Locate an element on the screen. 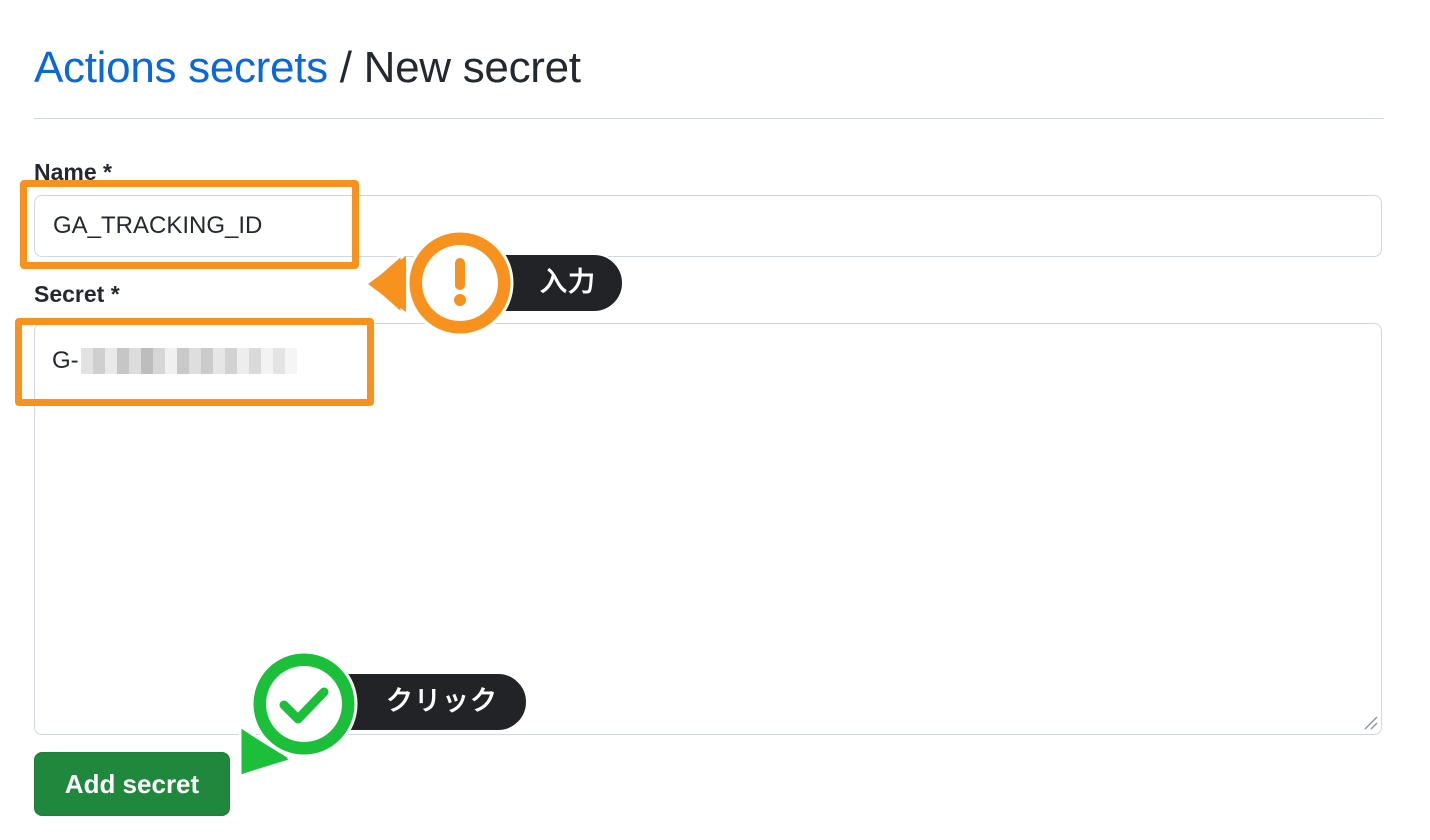 This screenshot has height=840, width=1430. breadcrumb-actions-secrets-link: Actions secrets is located at coordinates (181, 67).